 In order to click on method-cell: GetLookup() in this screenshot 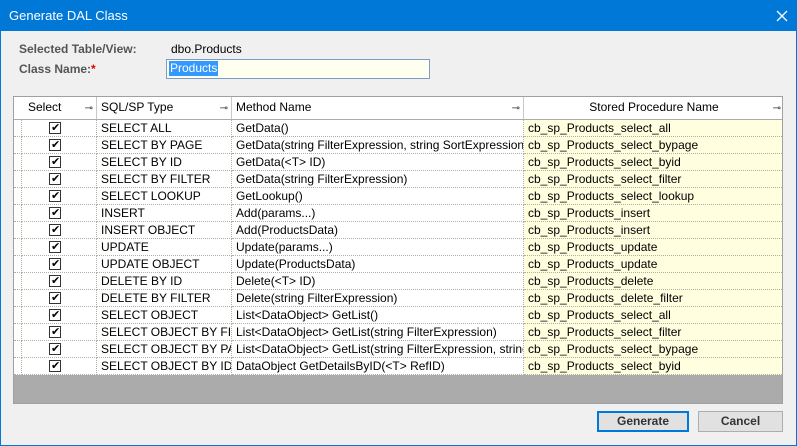, I will do `click(378, 196)`.